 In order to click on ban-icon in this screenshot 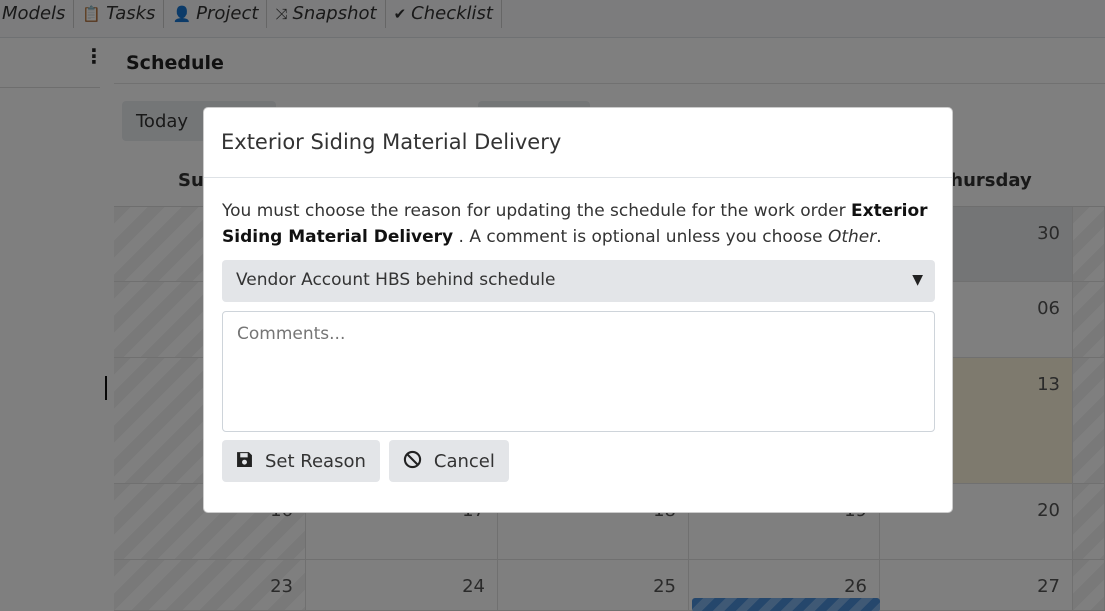, I will do `click(412, 461)`.